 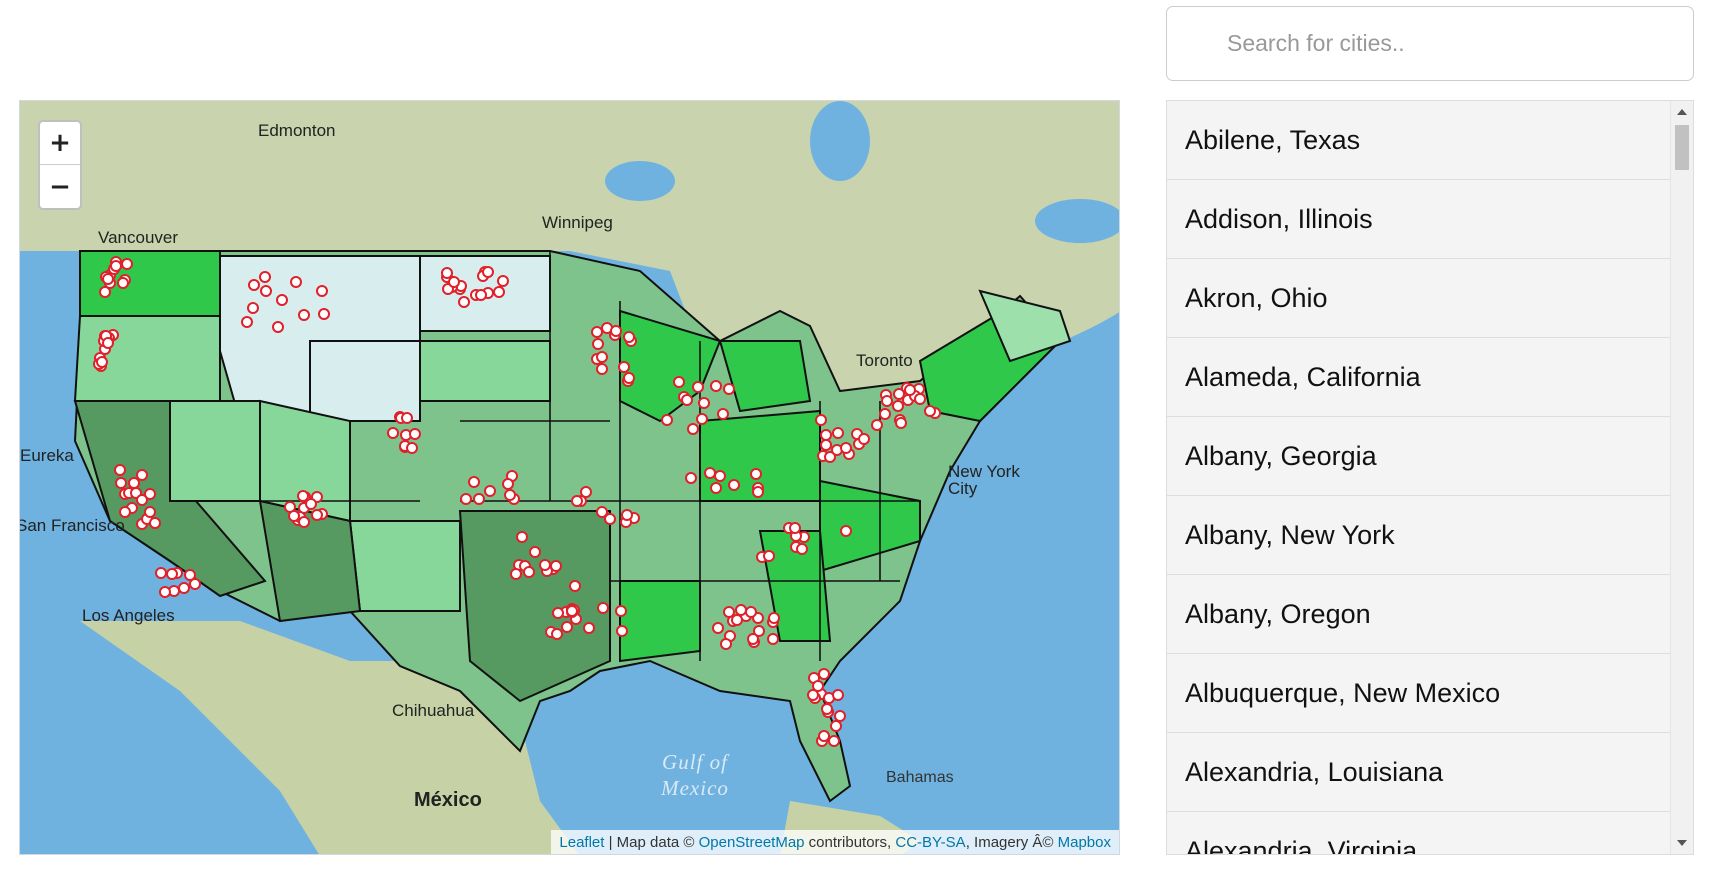 I want to click on place-label-eureka: Eureka, so click(x=47, y=455).